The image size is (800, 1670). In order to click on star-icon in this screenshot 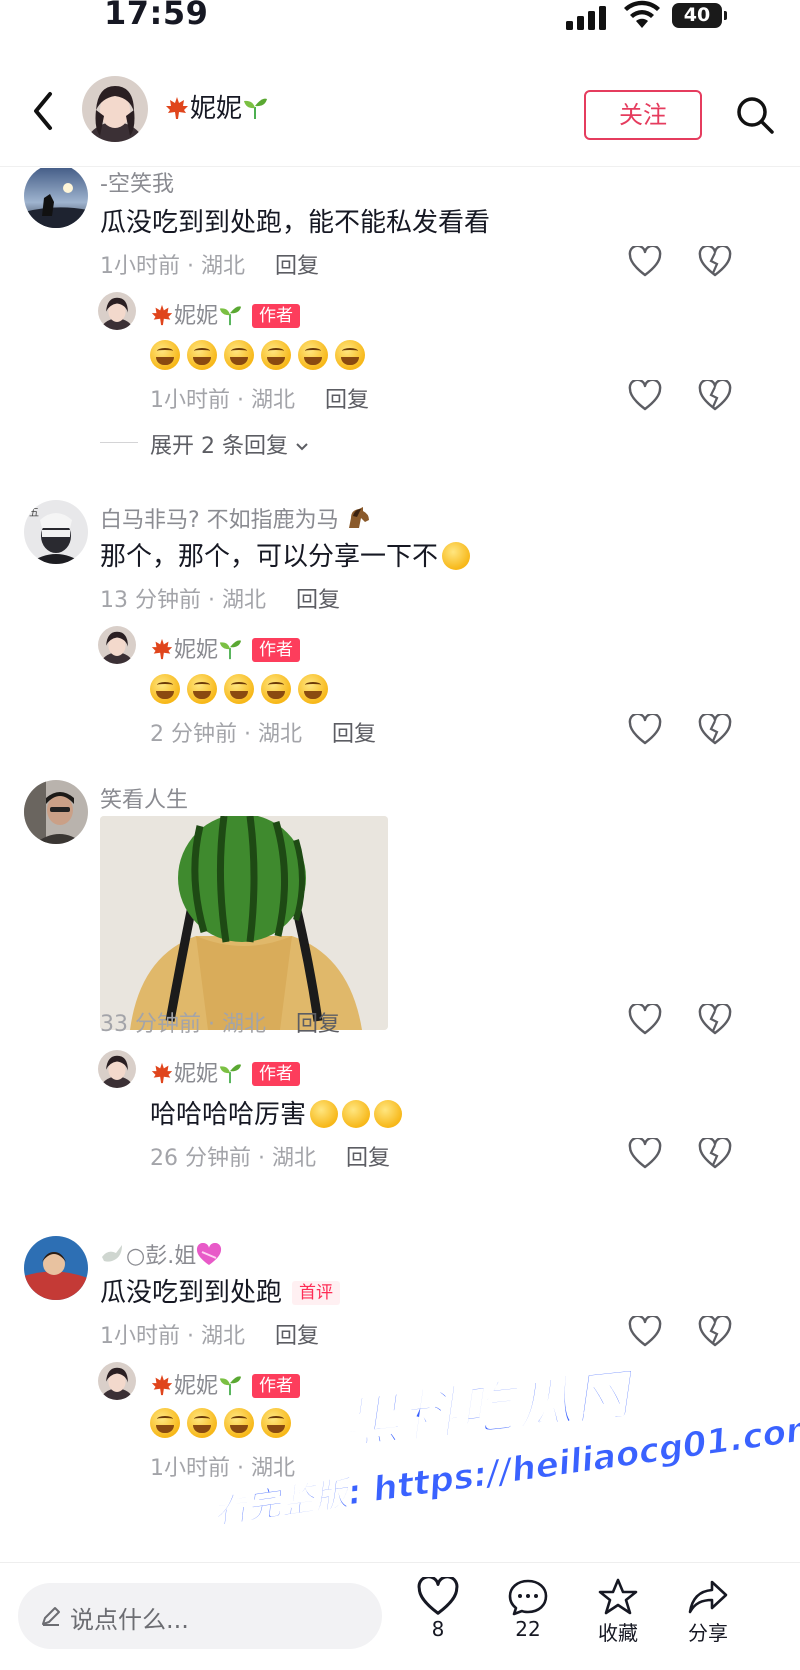, I will do `click(618, 1596)`.